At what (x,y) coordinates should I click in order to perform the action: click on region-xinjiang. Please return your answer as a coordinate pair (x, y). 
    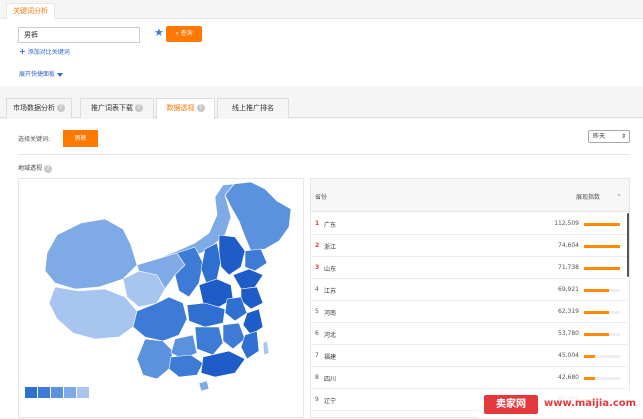
    Looking at the image, I should click on (91, 254).